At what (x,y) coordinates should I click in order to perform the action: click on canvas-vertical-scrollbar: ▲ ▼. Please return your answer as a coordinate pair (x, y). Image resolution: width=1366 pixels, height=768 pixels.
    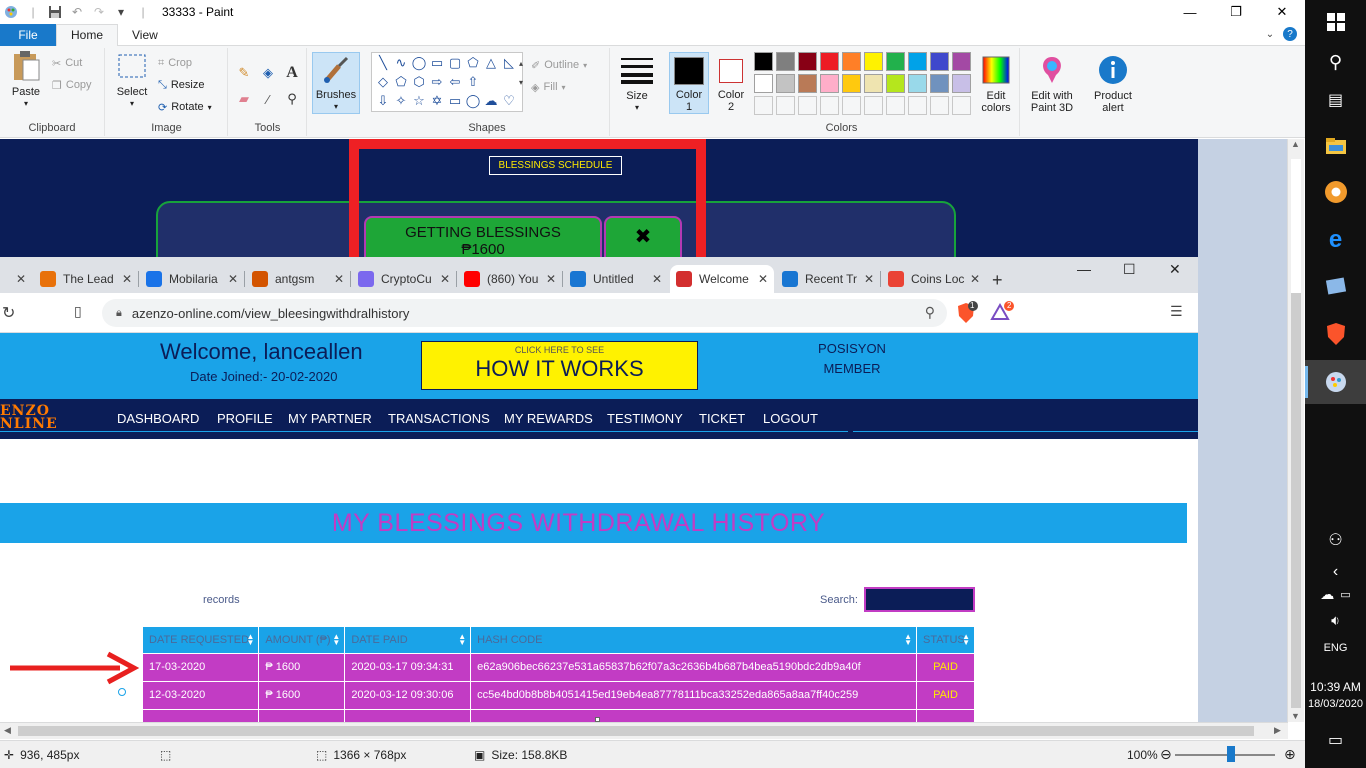
    Looking at the image, I should click on (1295, 430).